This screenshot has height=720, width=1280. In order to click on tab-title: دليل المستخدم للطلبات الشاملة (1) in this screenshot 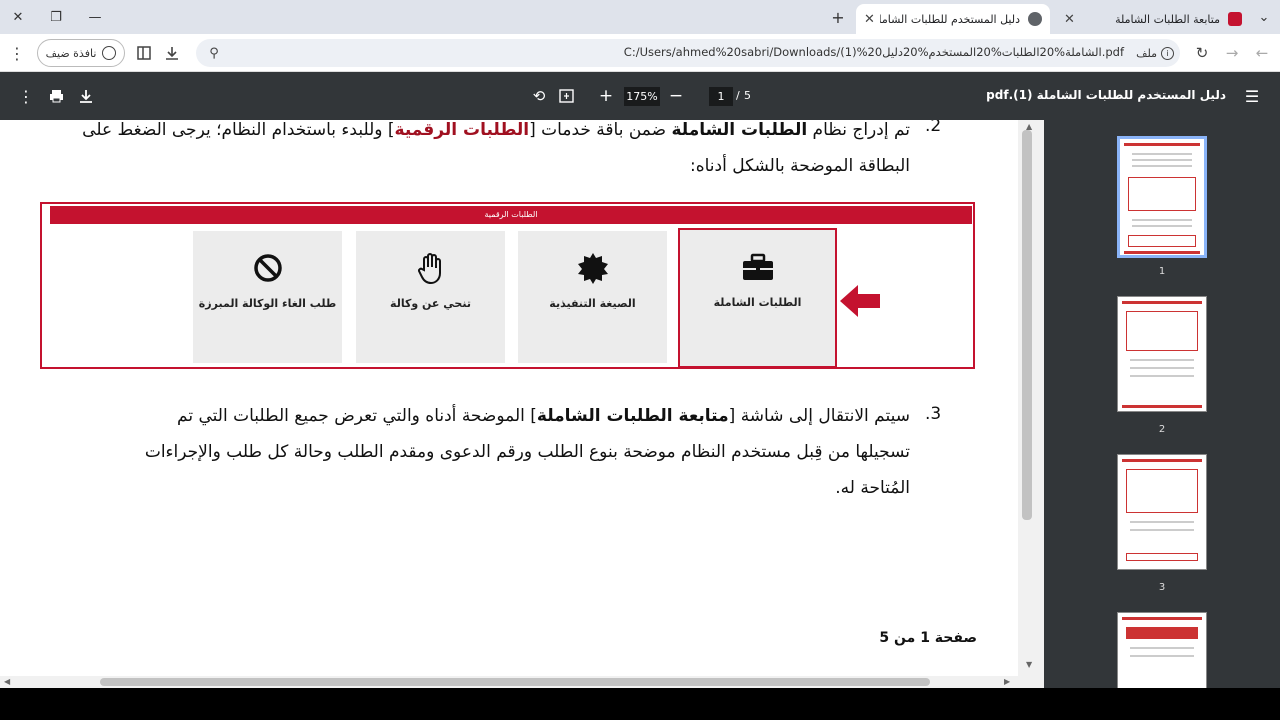, I will do `click(950, 19)`.